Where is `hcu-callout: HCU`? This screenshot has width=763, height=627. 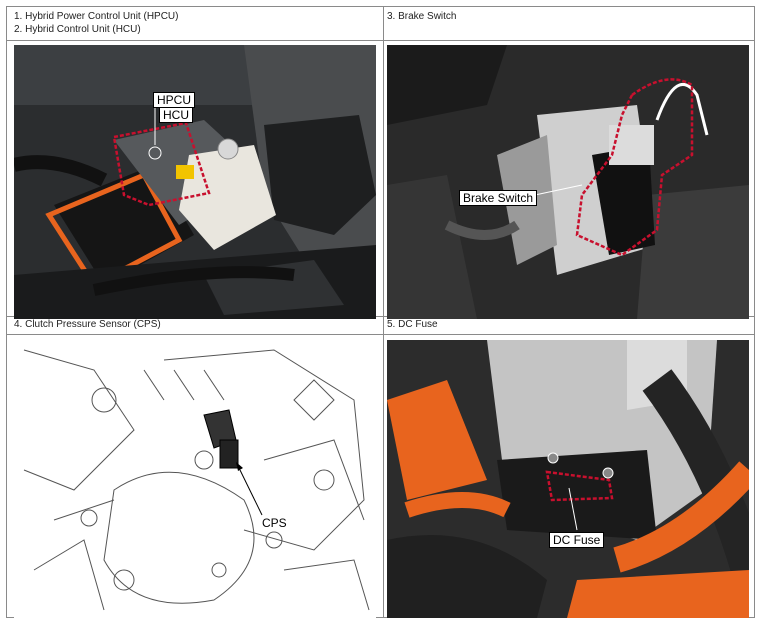
hcu-callout: HCU is located at coordinates (176, 115).